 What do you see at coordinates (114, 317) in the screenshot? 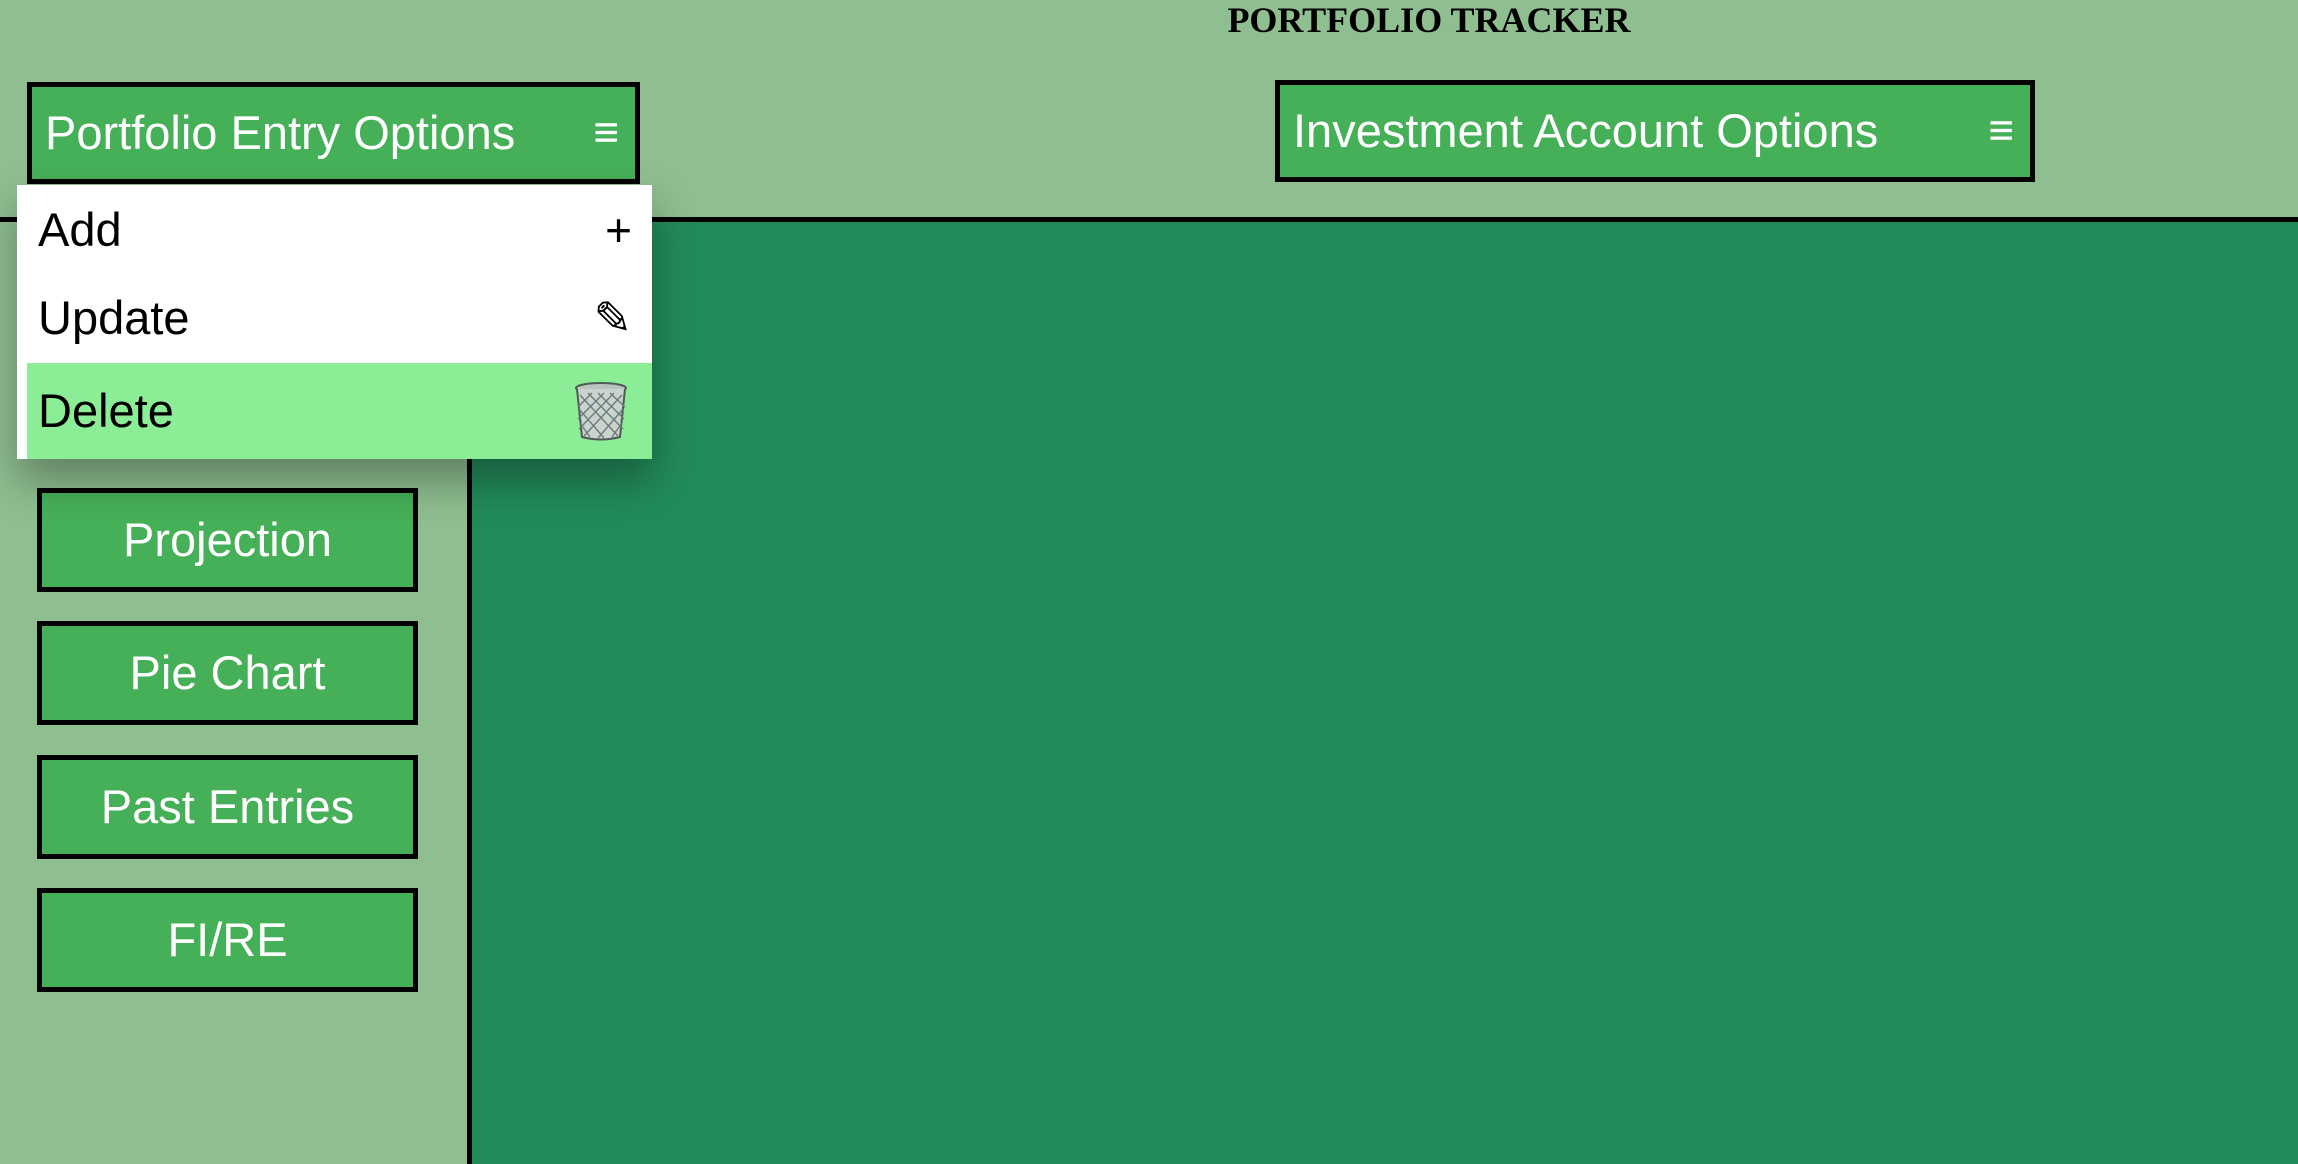
I see `update-label: Update` at bounding box center [114, 317].